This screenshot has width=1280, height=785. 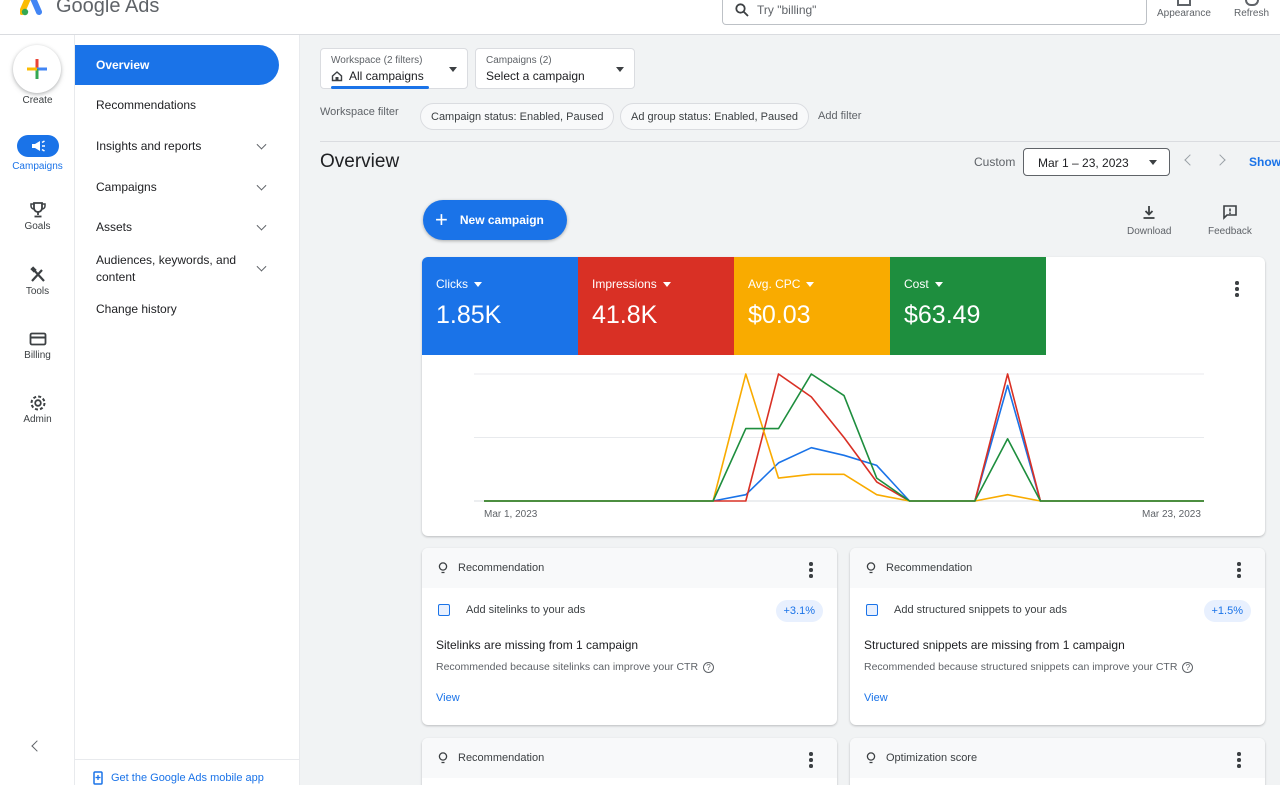 What do you see at coordinates (136, 309) in the screenshot?
I see `nav-item-label: Change history` at bounding box center [136, 309].